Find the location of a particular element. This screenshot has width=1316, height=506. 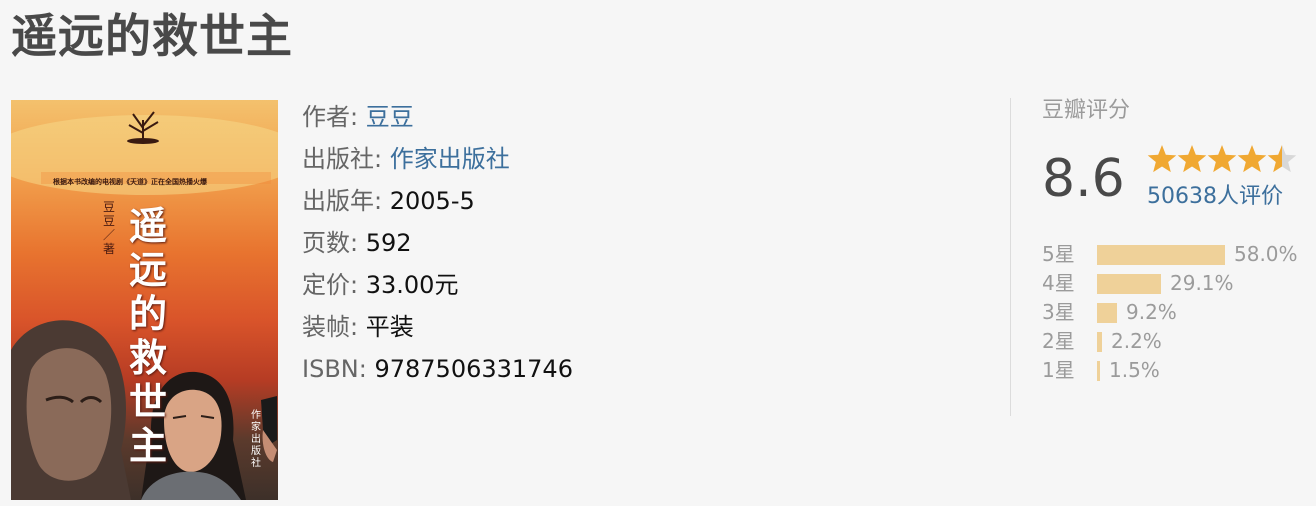

section-divider is located at coordinates (1010, 257).